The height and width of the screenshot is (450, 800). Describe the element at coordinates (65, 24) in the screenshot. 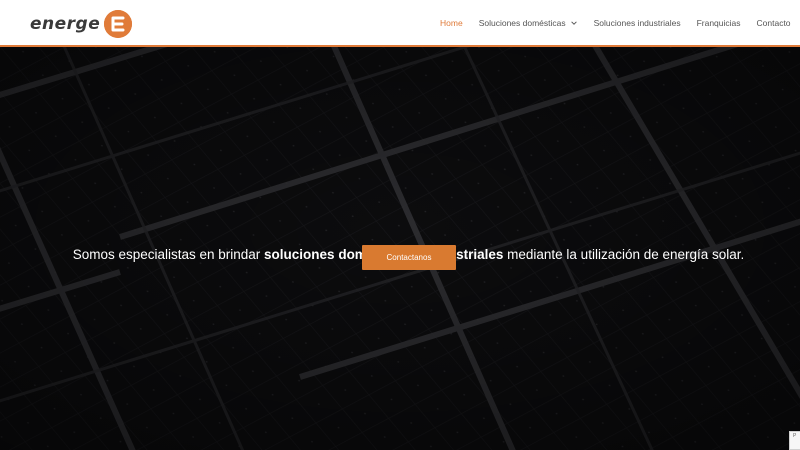

I see `logo-text: energe` at that location.